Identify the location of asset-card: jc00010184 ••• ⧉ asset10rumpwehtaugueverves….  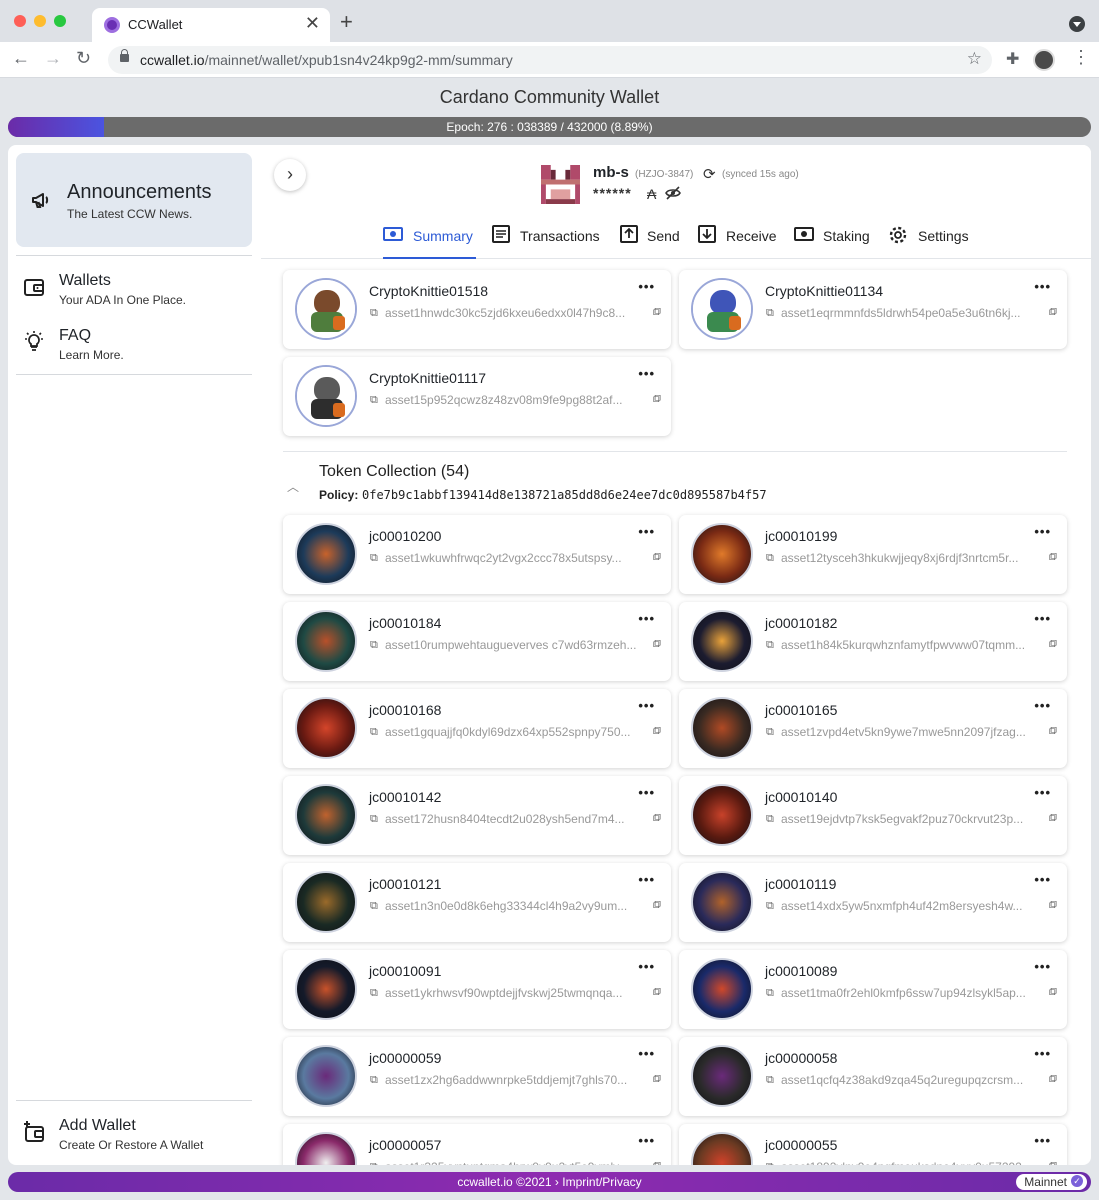
(477, 641).